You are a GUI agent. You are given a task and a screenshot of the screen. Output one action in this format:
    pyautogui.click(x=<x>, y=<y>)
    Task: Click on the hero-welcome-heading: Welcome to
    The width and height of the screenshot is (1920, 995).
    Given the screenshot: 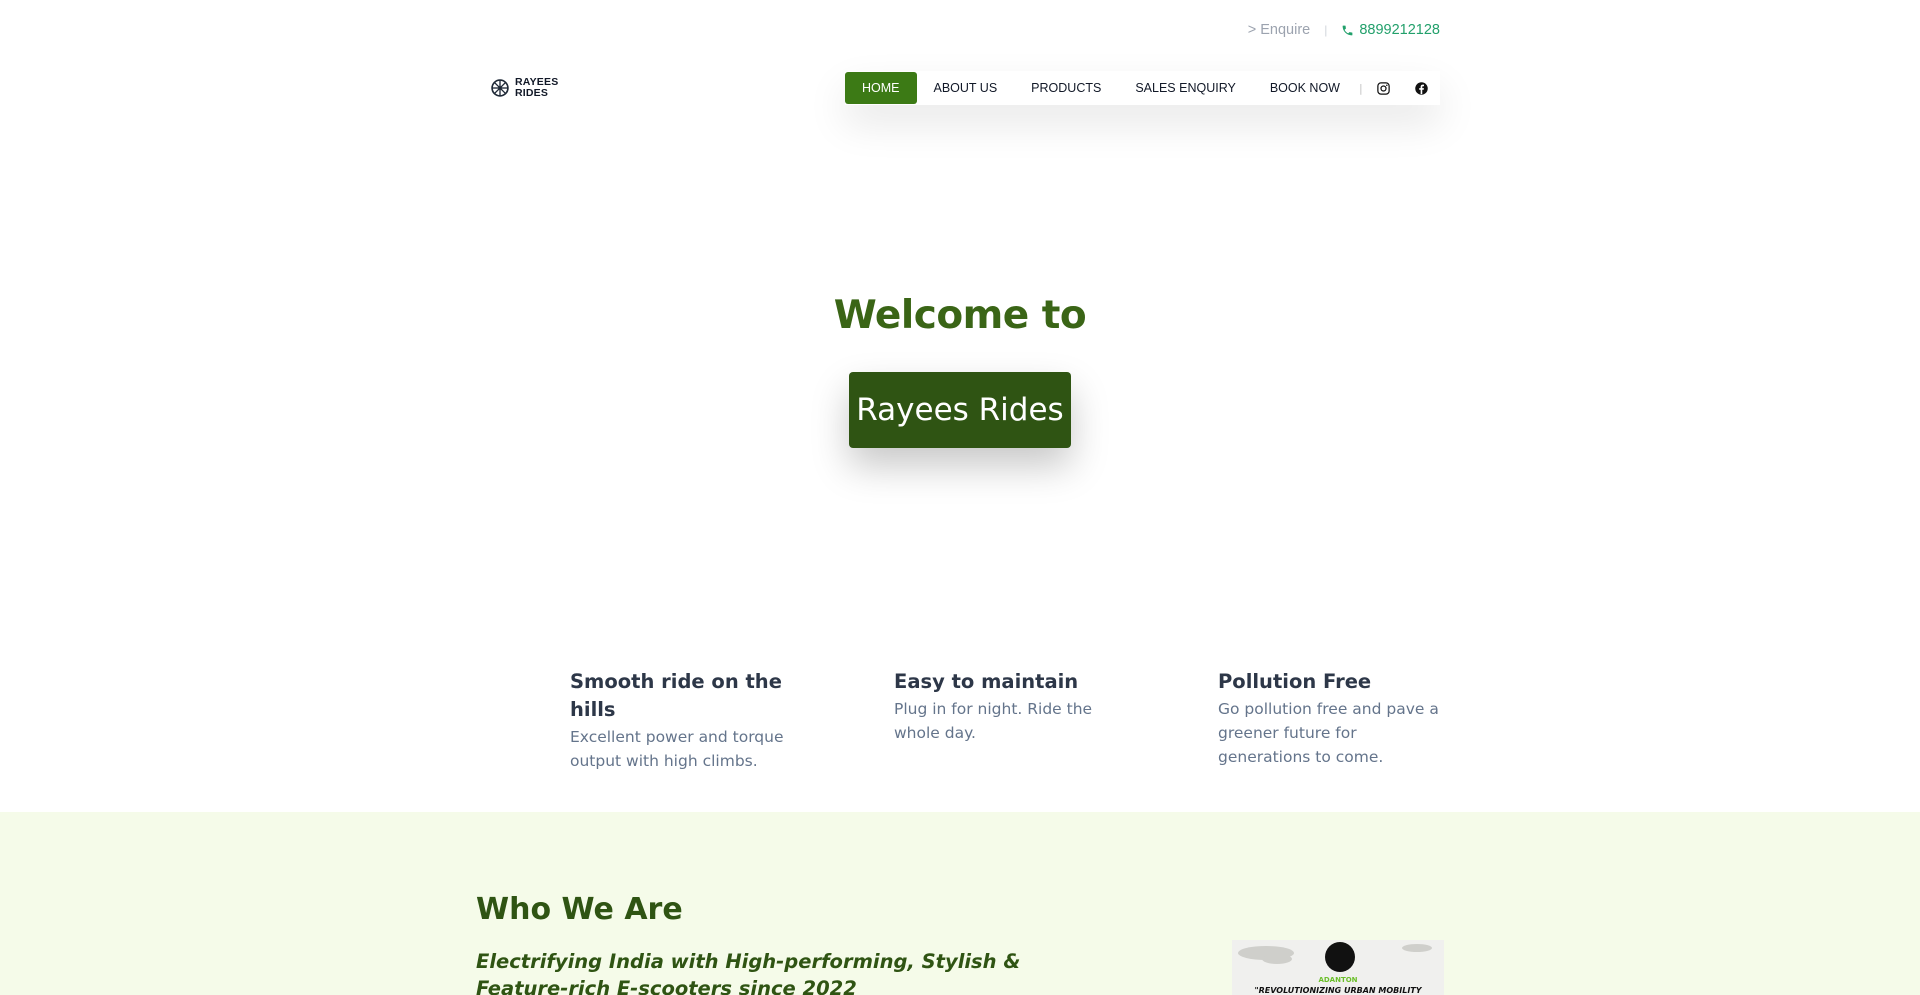 What is the action you would take?
    pyautogui.click(x=960, y=315)
    